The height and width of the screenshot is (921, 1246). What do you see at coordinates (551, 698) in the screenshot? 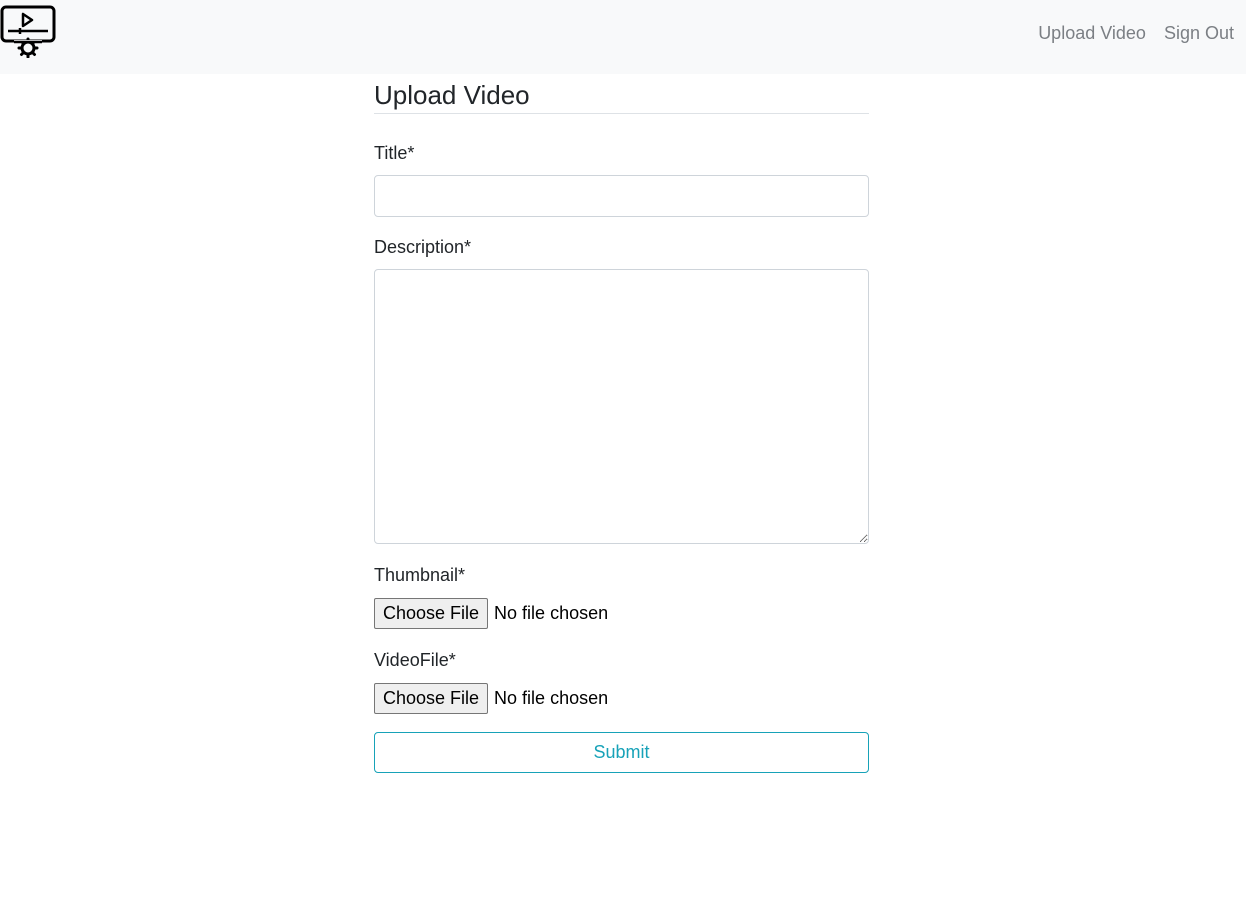
I see `videofile-file-status: No file chosen` at bounding box center [551, 698].